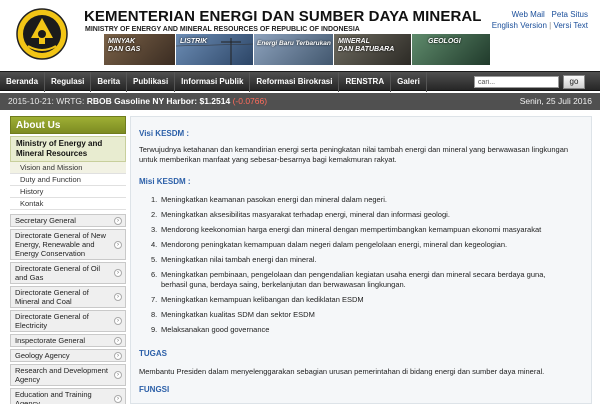 The height and width of the screenshot is (404, 600). I want to click on nav-item-publication: Publikasi, so click(151, 82).